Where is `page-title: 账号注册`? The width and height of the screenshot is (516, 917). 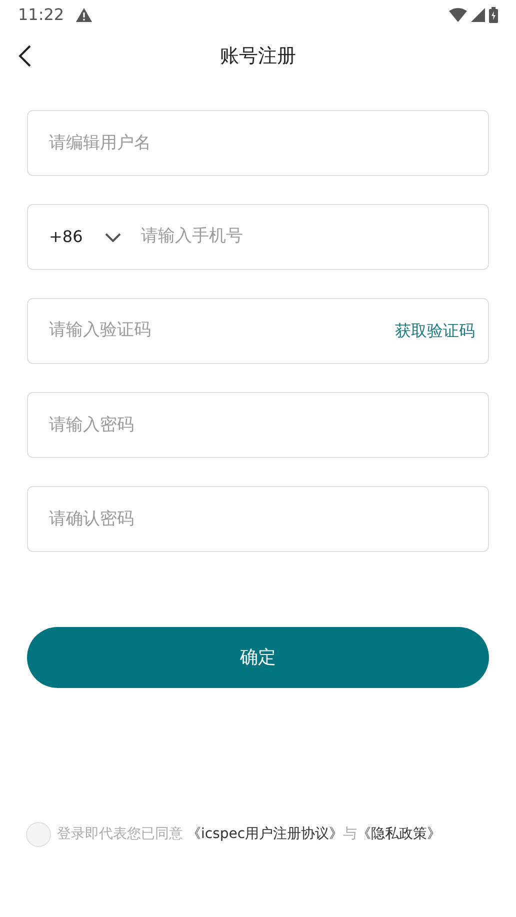
page-title: 账号注册 is located at coordinates (258, 56).